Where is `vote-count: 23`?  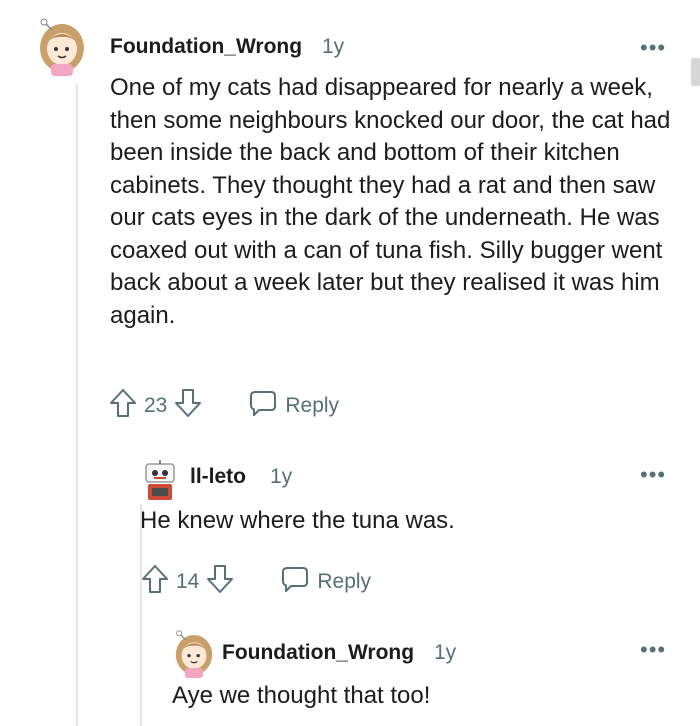
vote-count: 23 is located at coordinates (156, 405).